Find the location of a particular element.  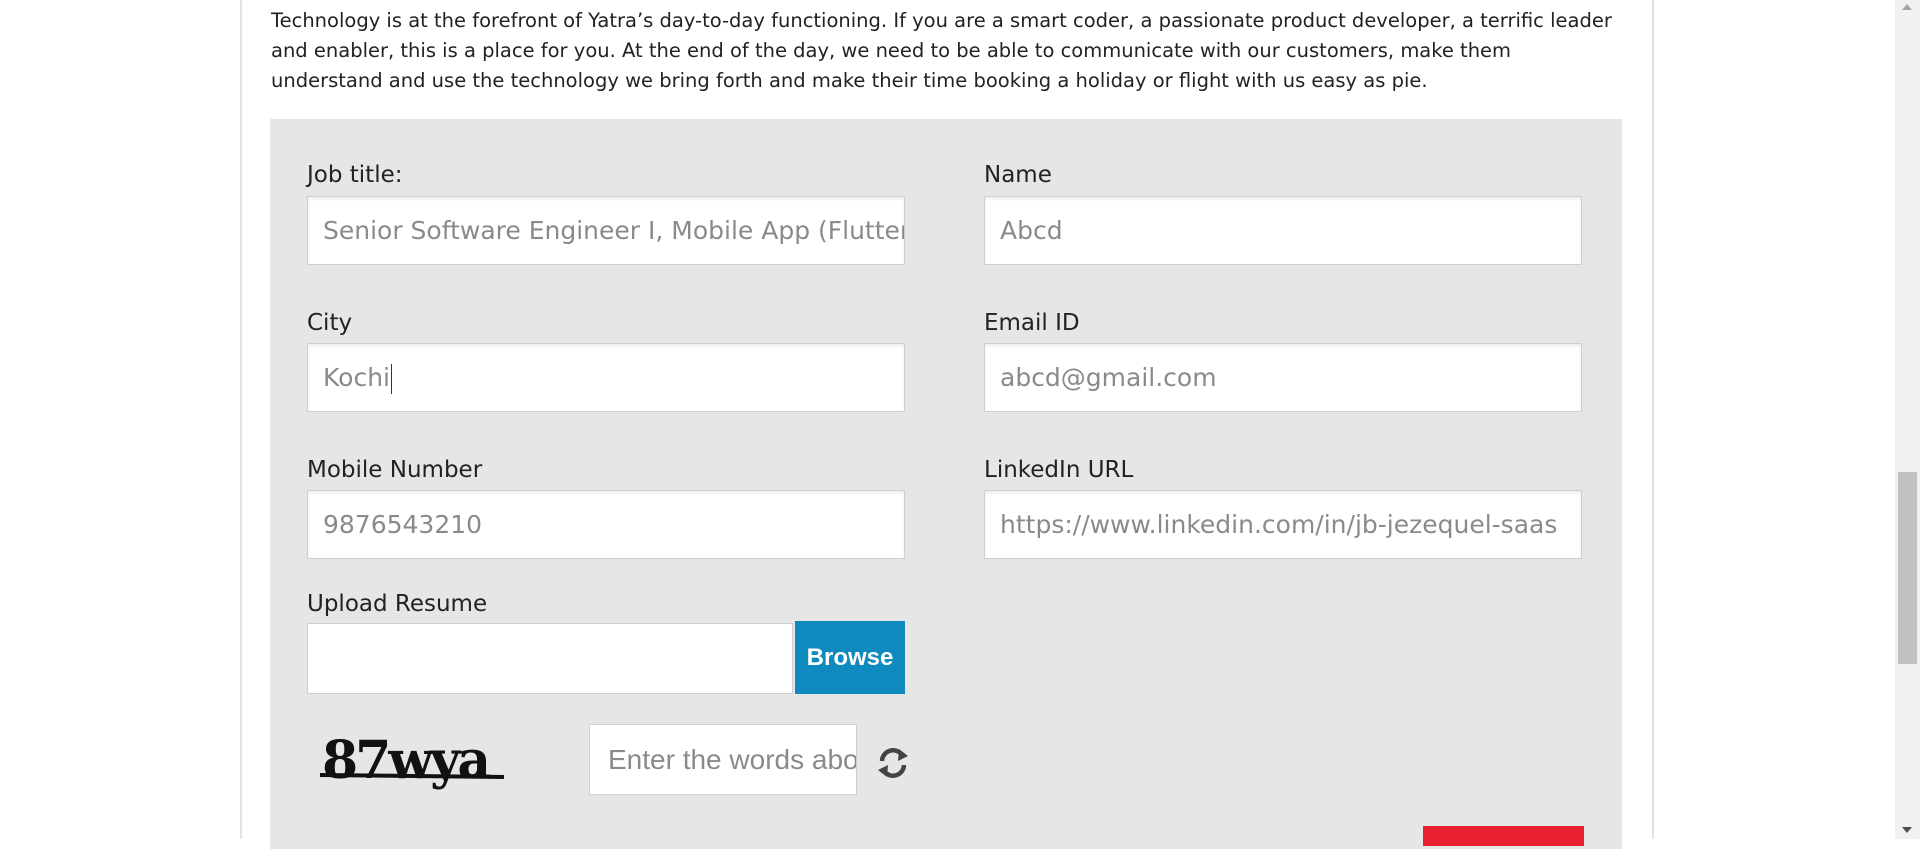

upload-resume-label: Upload Resume is located at coordinates (397, 604).